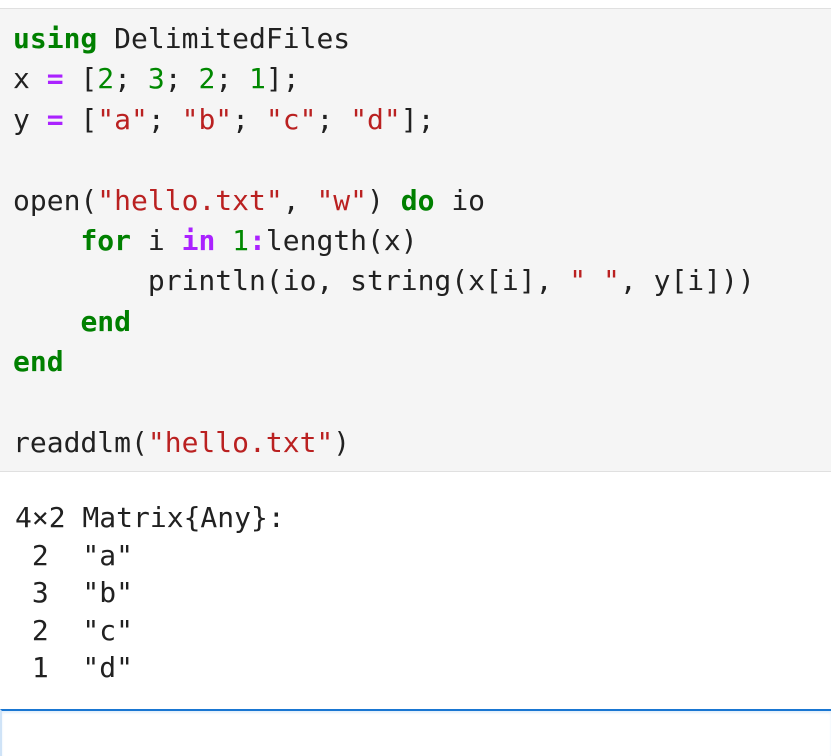 Image resolution: width=831 pixels, height=756 pixels. I want to click on code-line: println(io, string(x[i], " ", y[i])), so click(384, 281).